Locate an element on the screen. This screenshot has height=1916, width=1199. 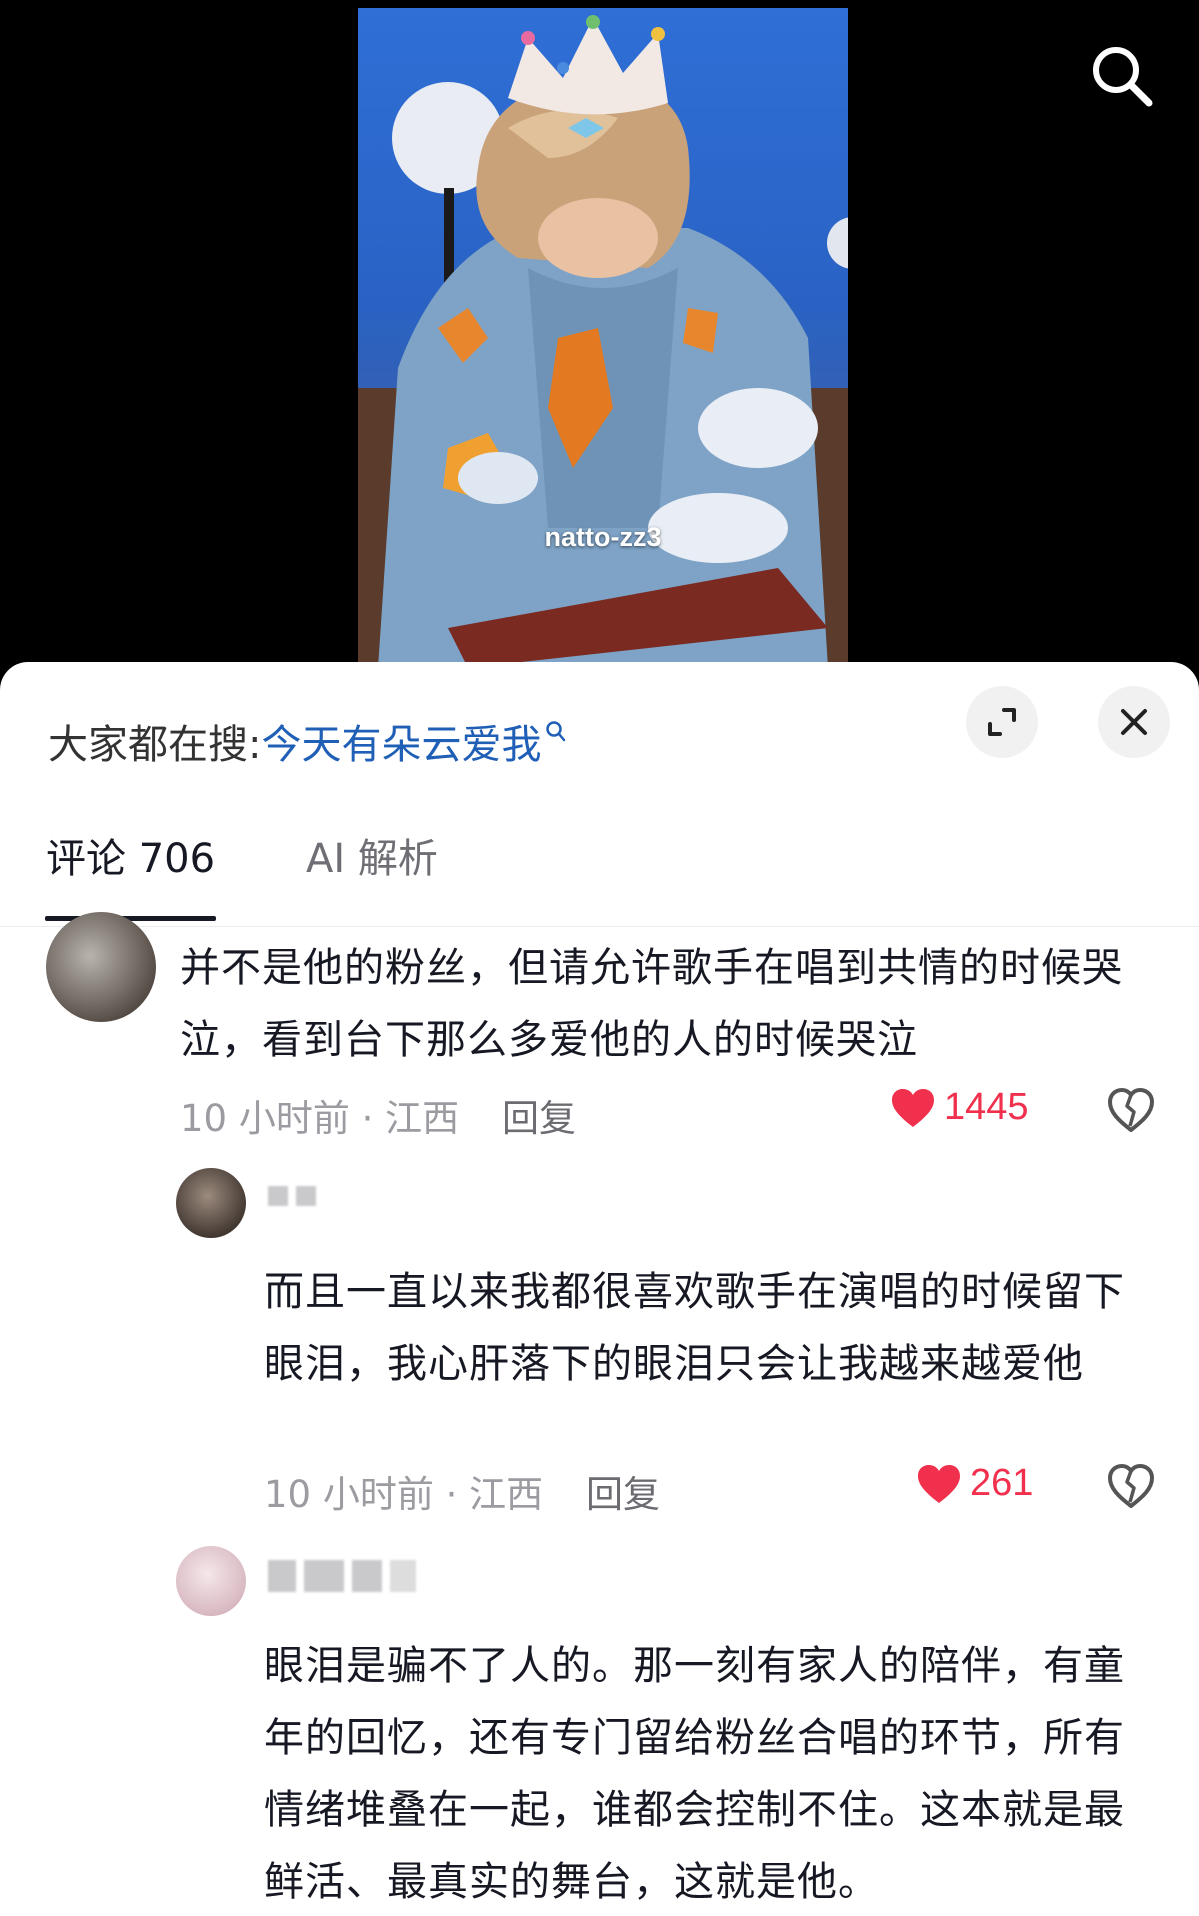
search-button is located at coordinates (1122, 76).